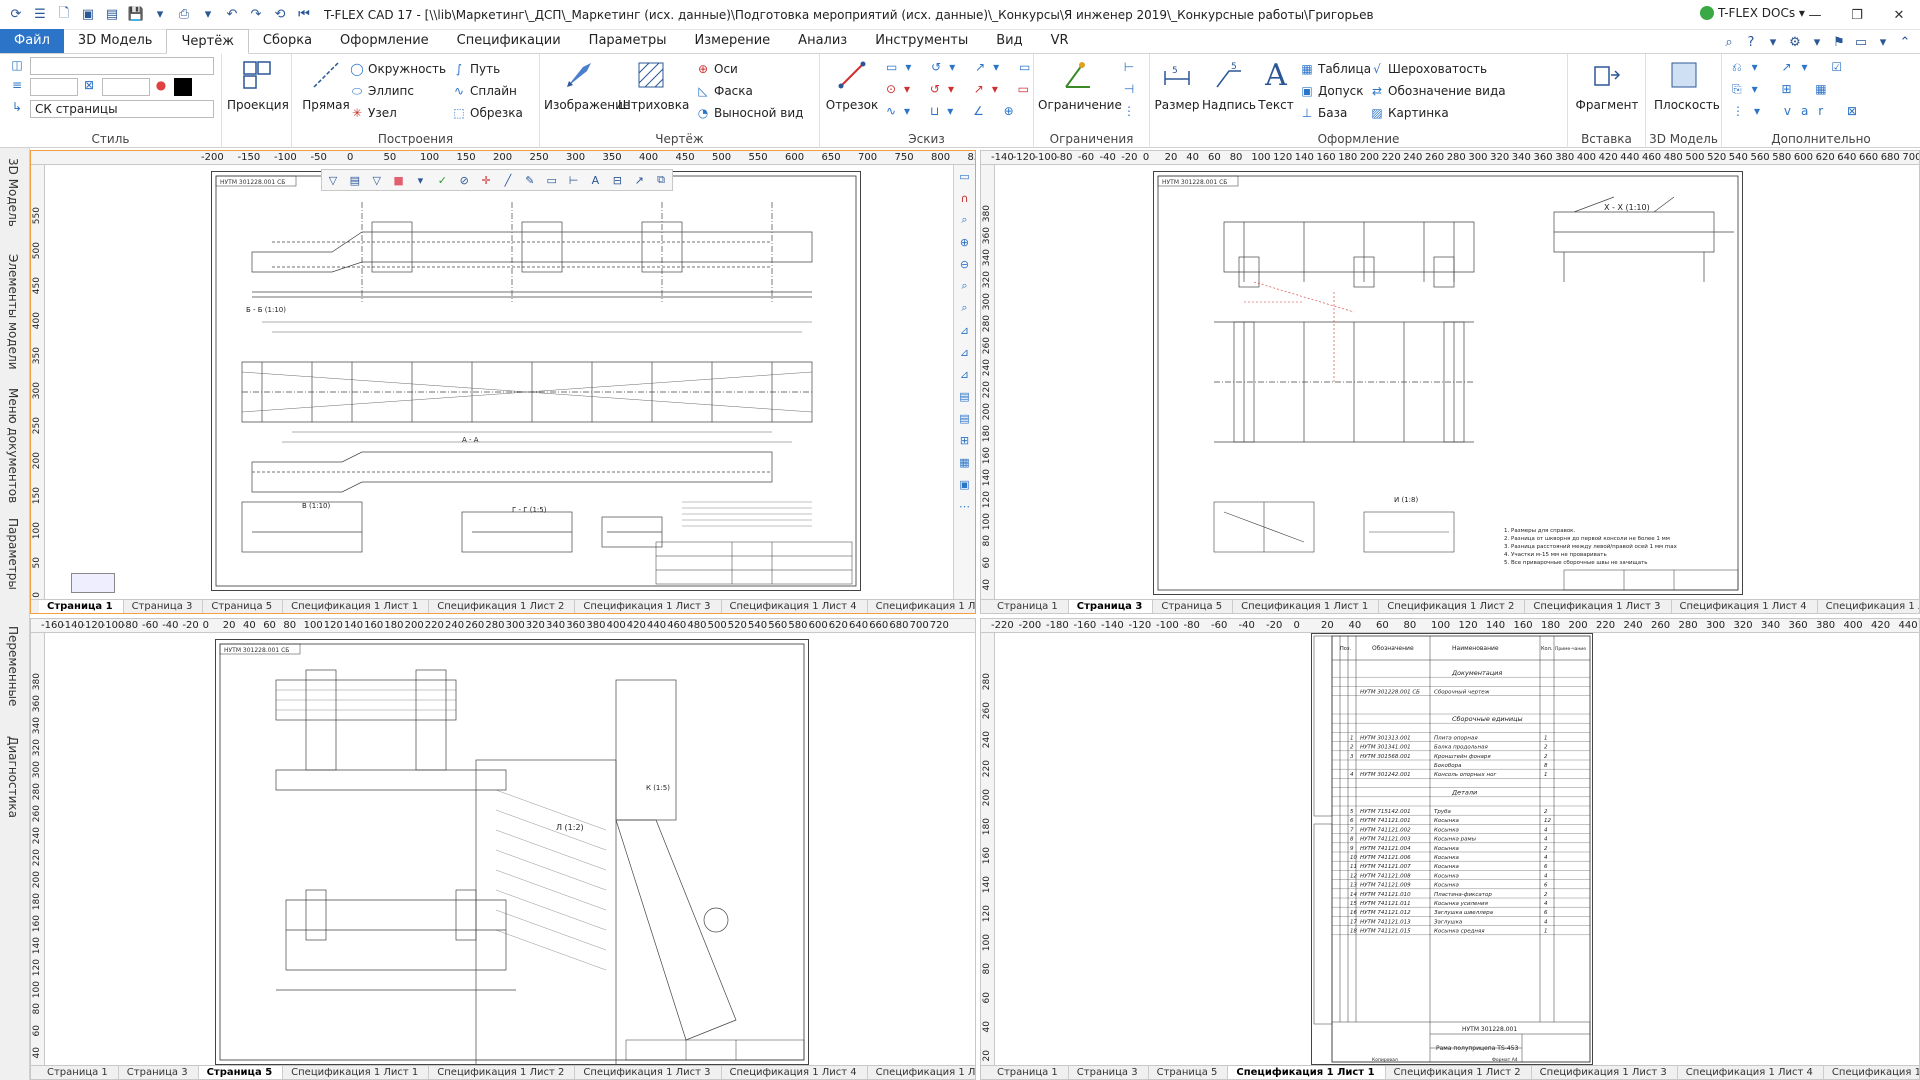 Image resolution: width=1920 pixels, height=1080 pixels. I want to click on tab-vr: VR, so click(1060, 41).